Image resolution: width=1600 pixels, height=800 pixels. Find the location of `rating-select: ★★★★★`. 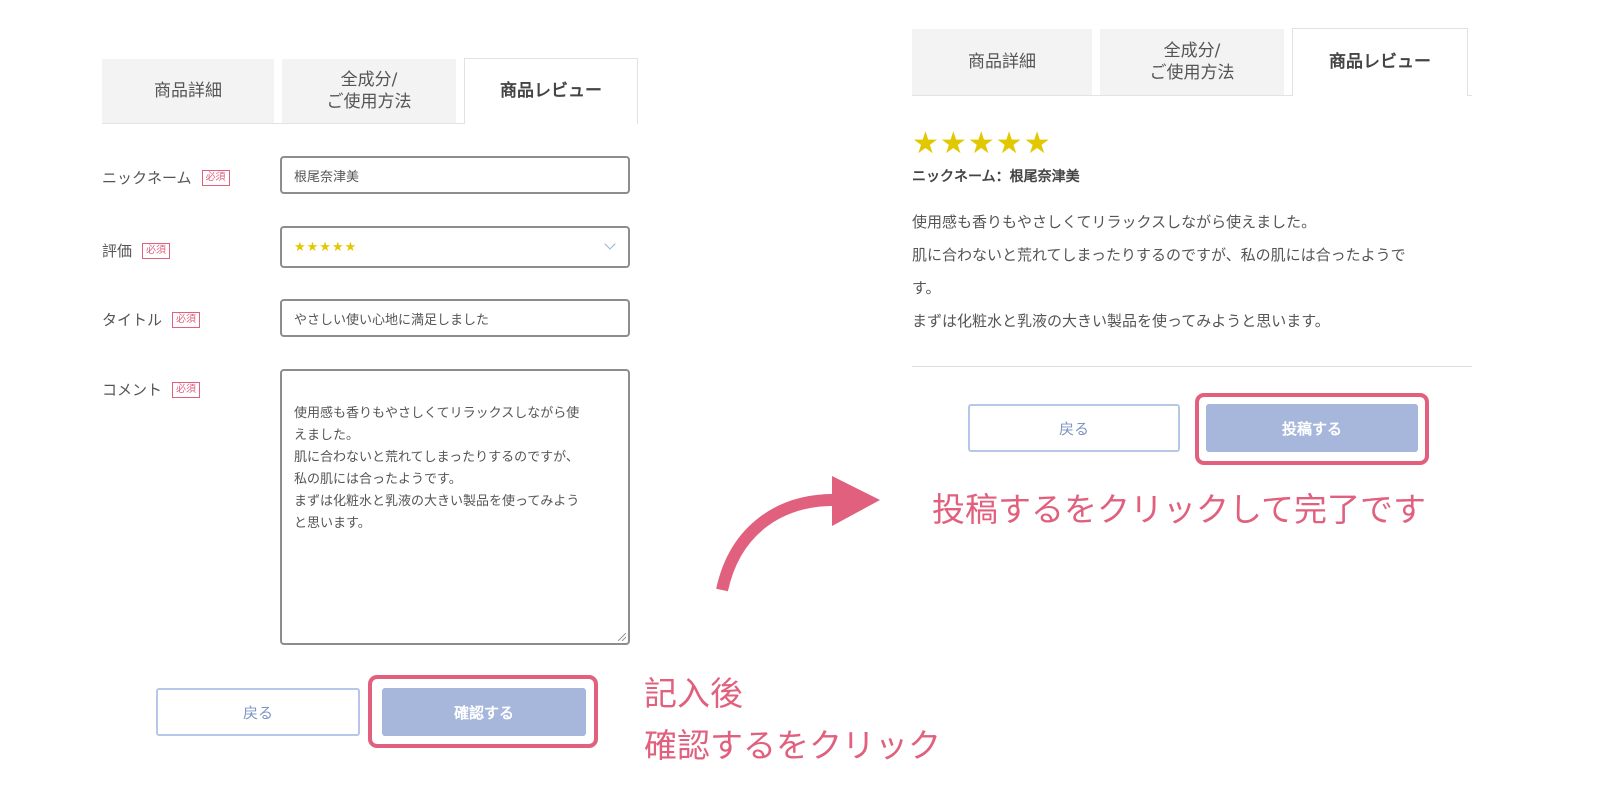

rating-select: ★★★★★ is located at coordinates (455, 247).